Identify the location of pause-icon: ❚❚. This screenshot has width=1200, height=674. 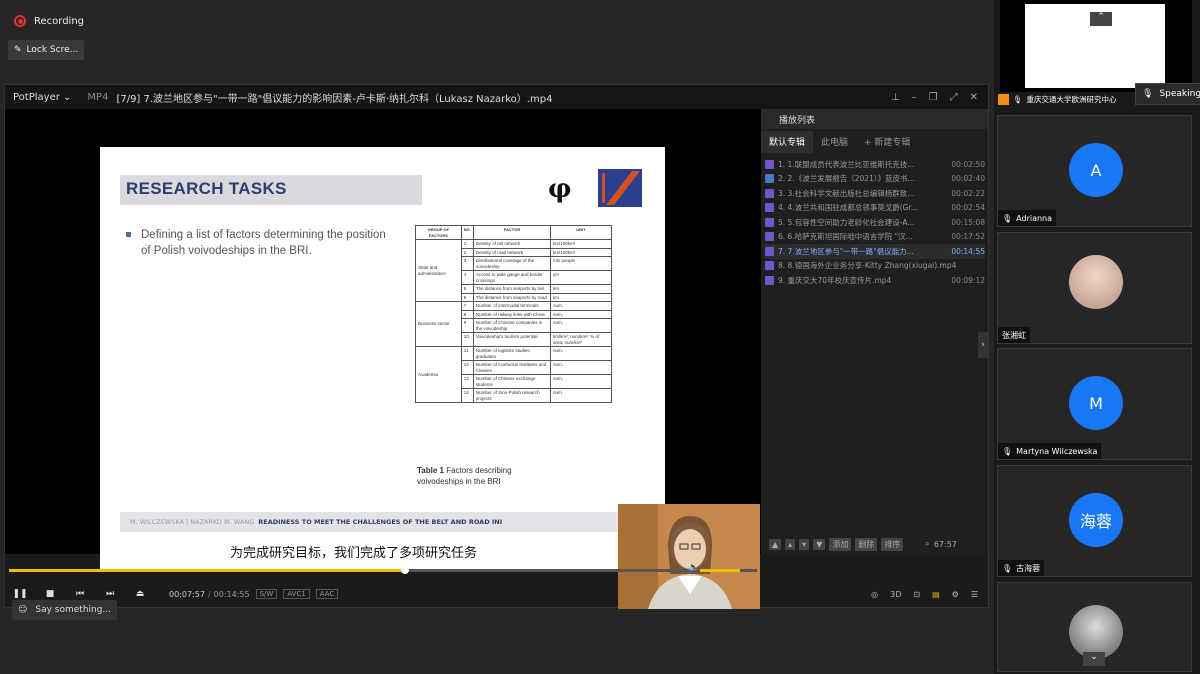
(20, 594).